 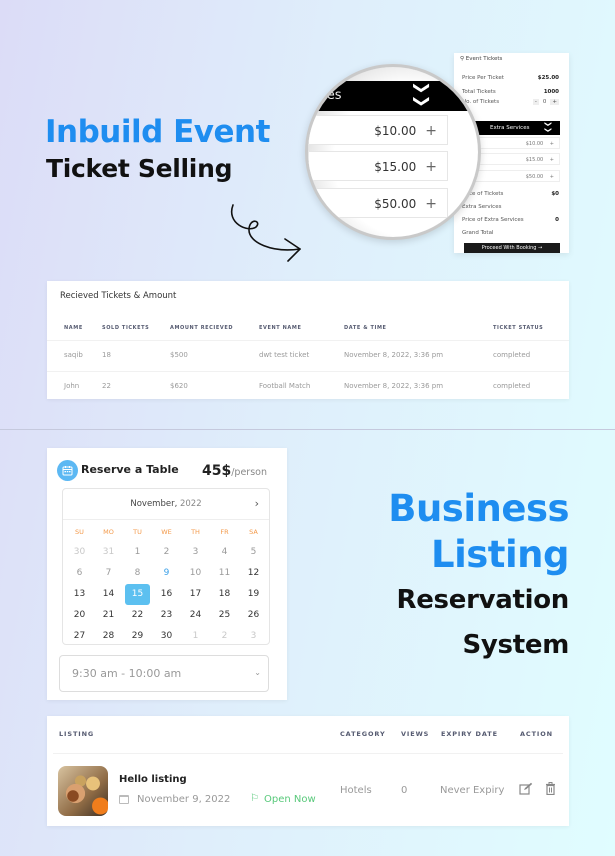 What do you see at coordinates (108, 636) in the screenshot?
I see `calendar-day: 28` at bounding box center [108, 636].